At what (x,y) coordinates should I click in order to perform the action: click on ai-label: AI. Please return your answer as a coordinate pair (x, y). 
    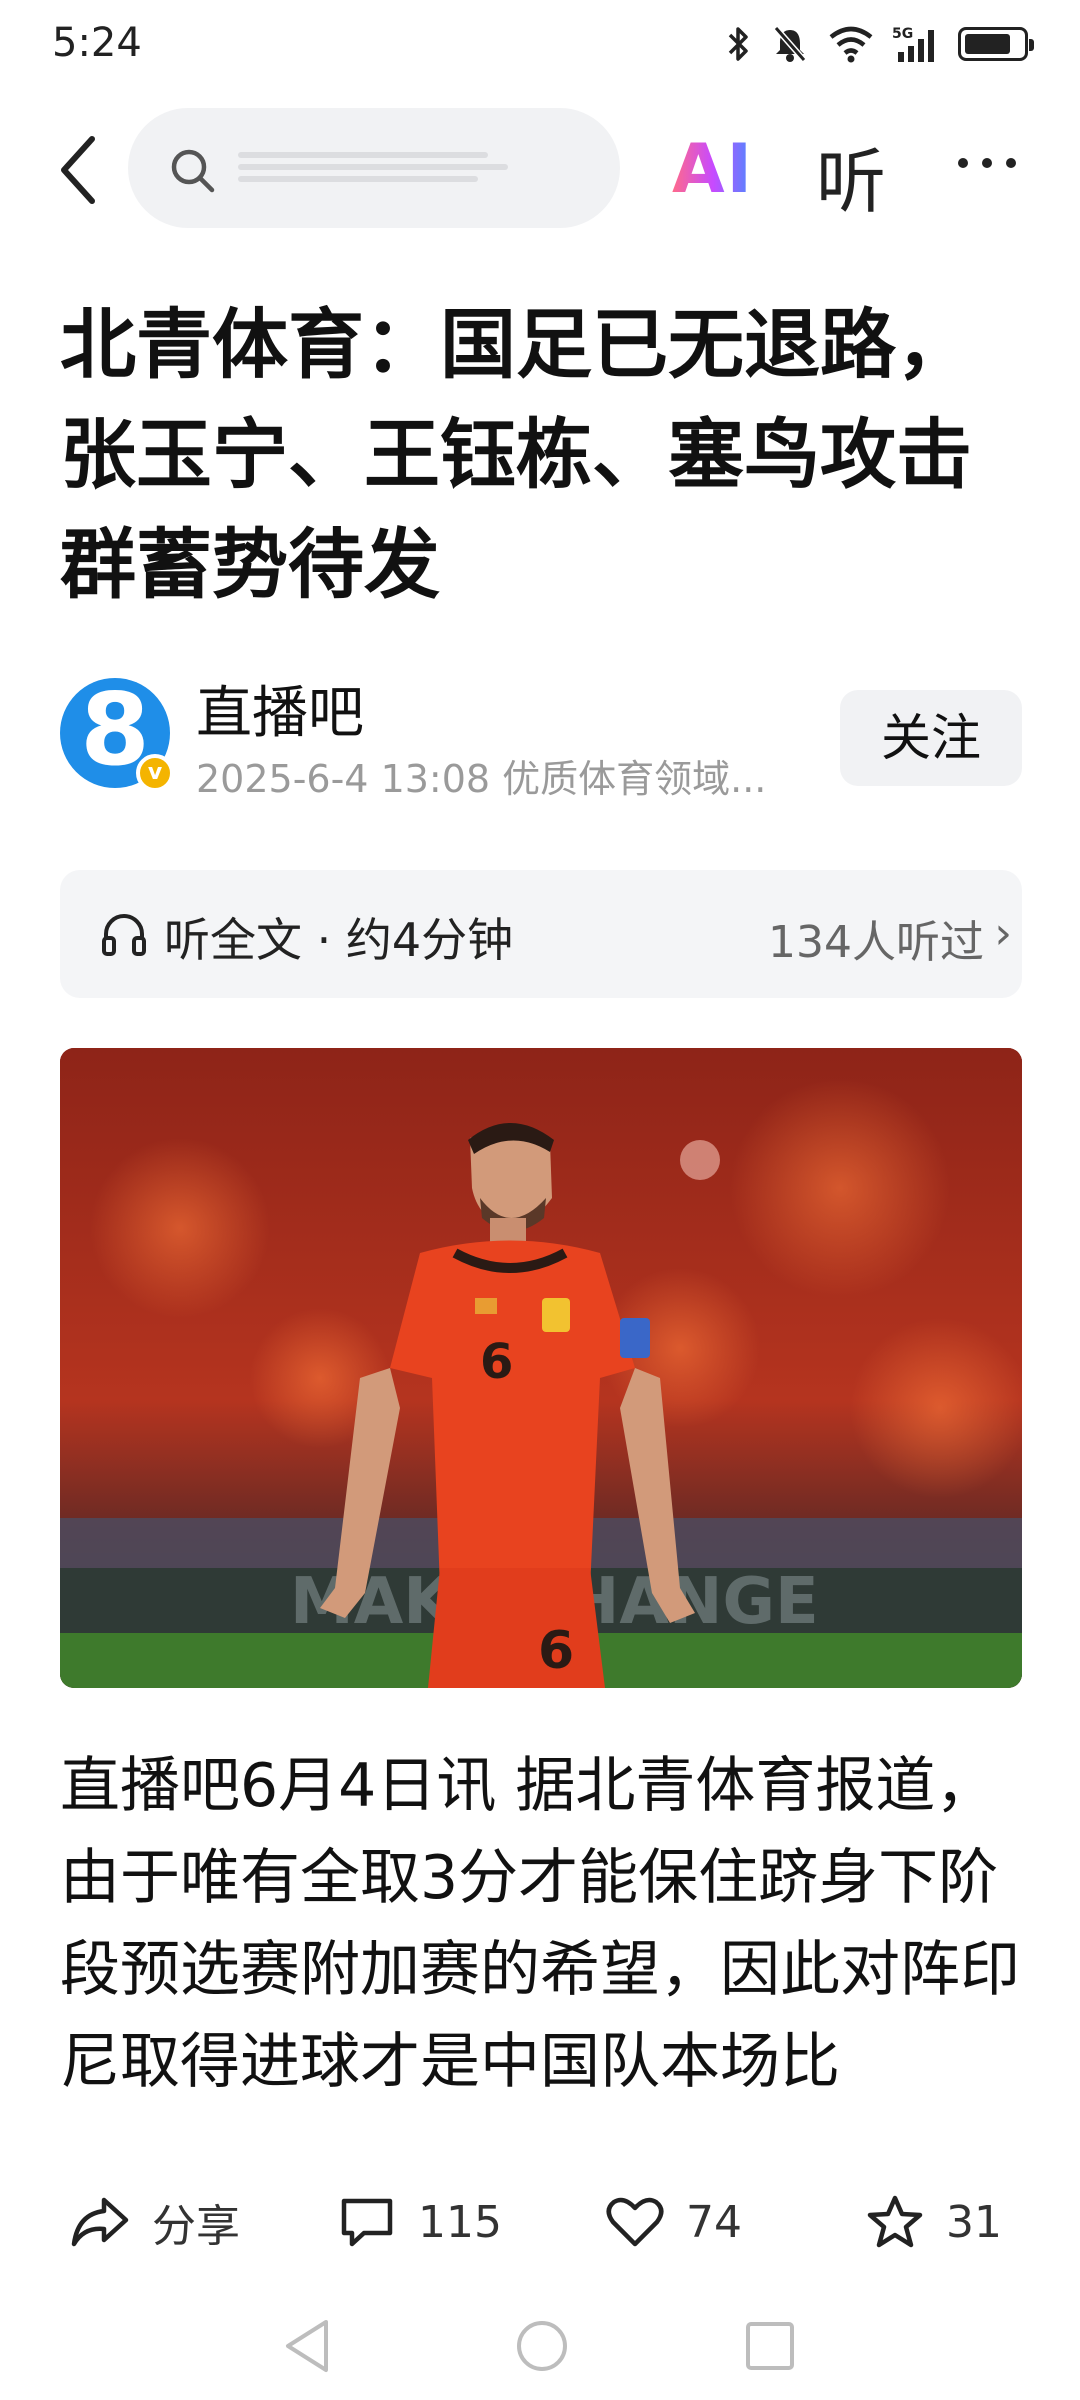
    Looking at the image, I should click on (713, 169).